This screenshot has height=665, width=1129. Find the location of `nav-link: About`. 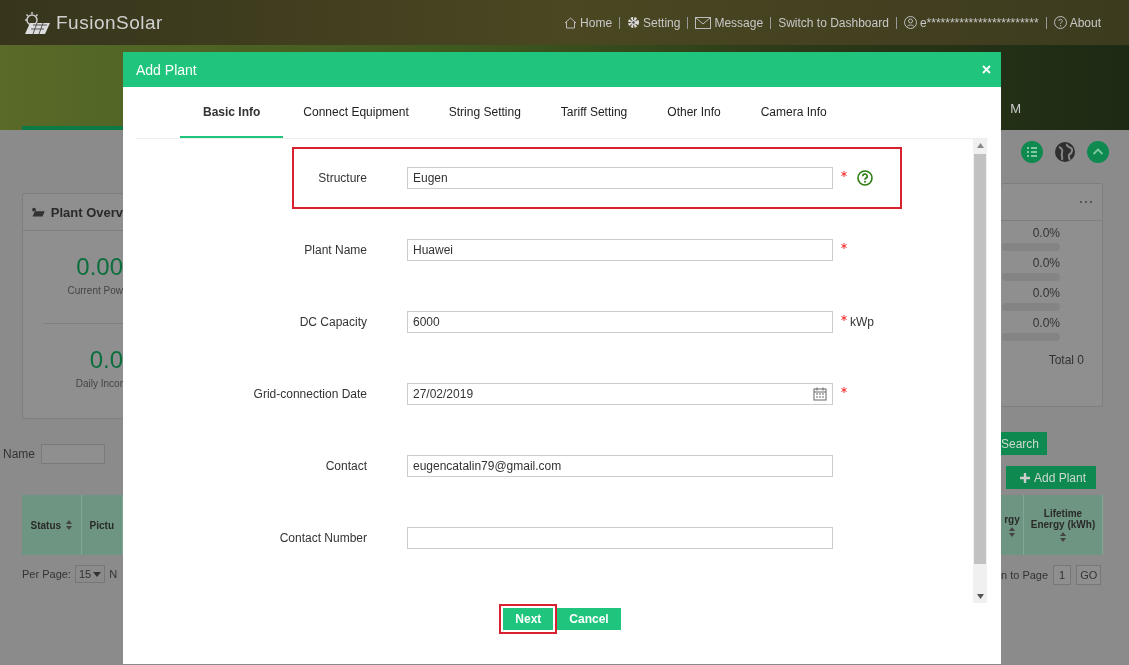

nav-link: About is located at coordinates (1077, 22).